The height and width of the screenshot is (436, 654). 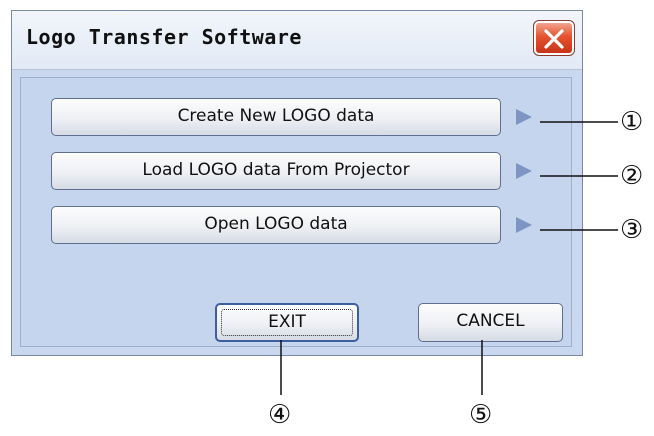 I want to click on close-button, so click(x=554, y=38).